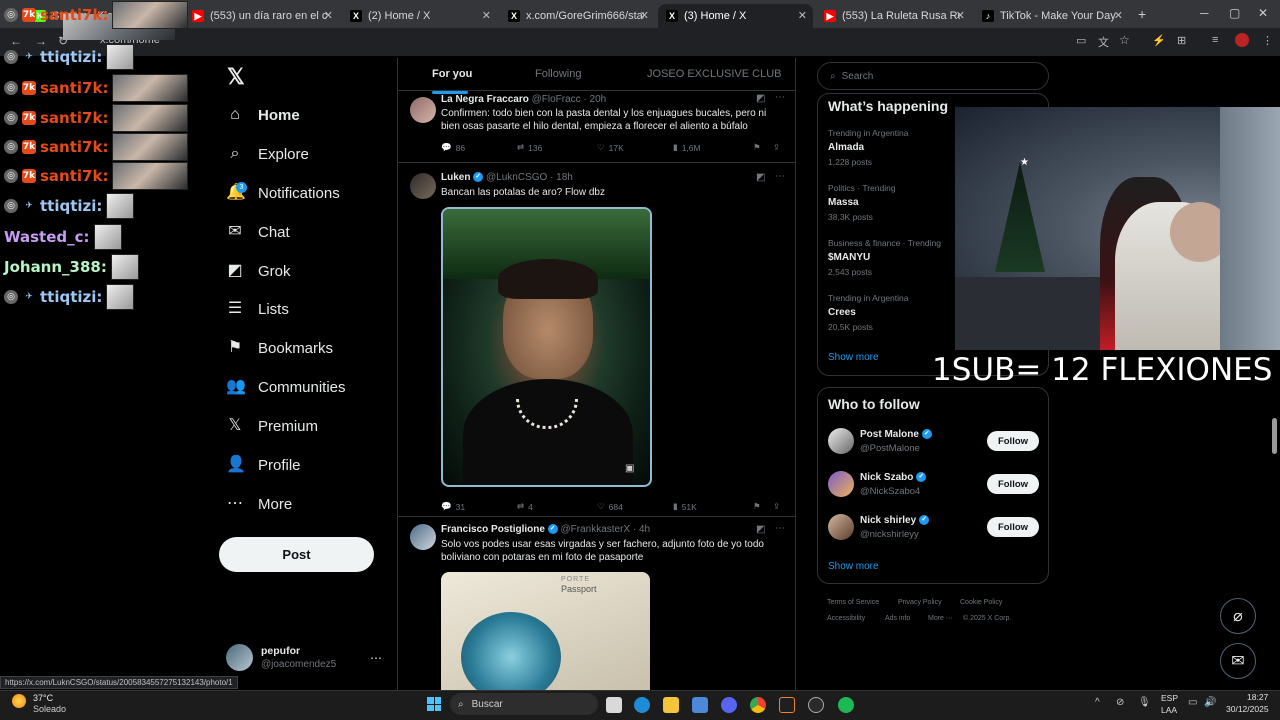 The width and height of the screenshot is (1280, 720). I want to click on taskbar-search: ⌕ Buscar, so click(524, 704).